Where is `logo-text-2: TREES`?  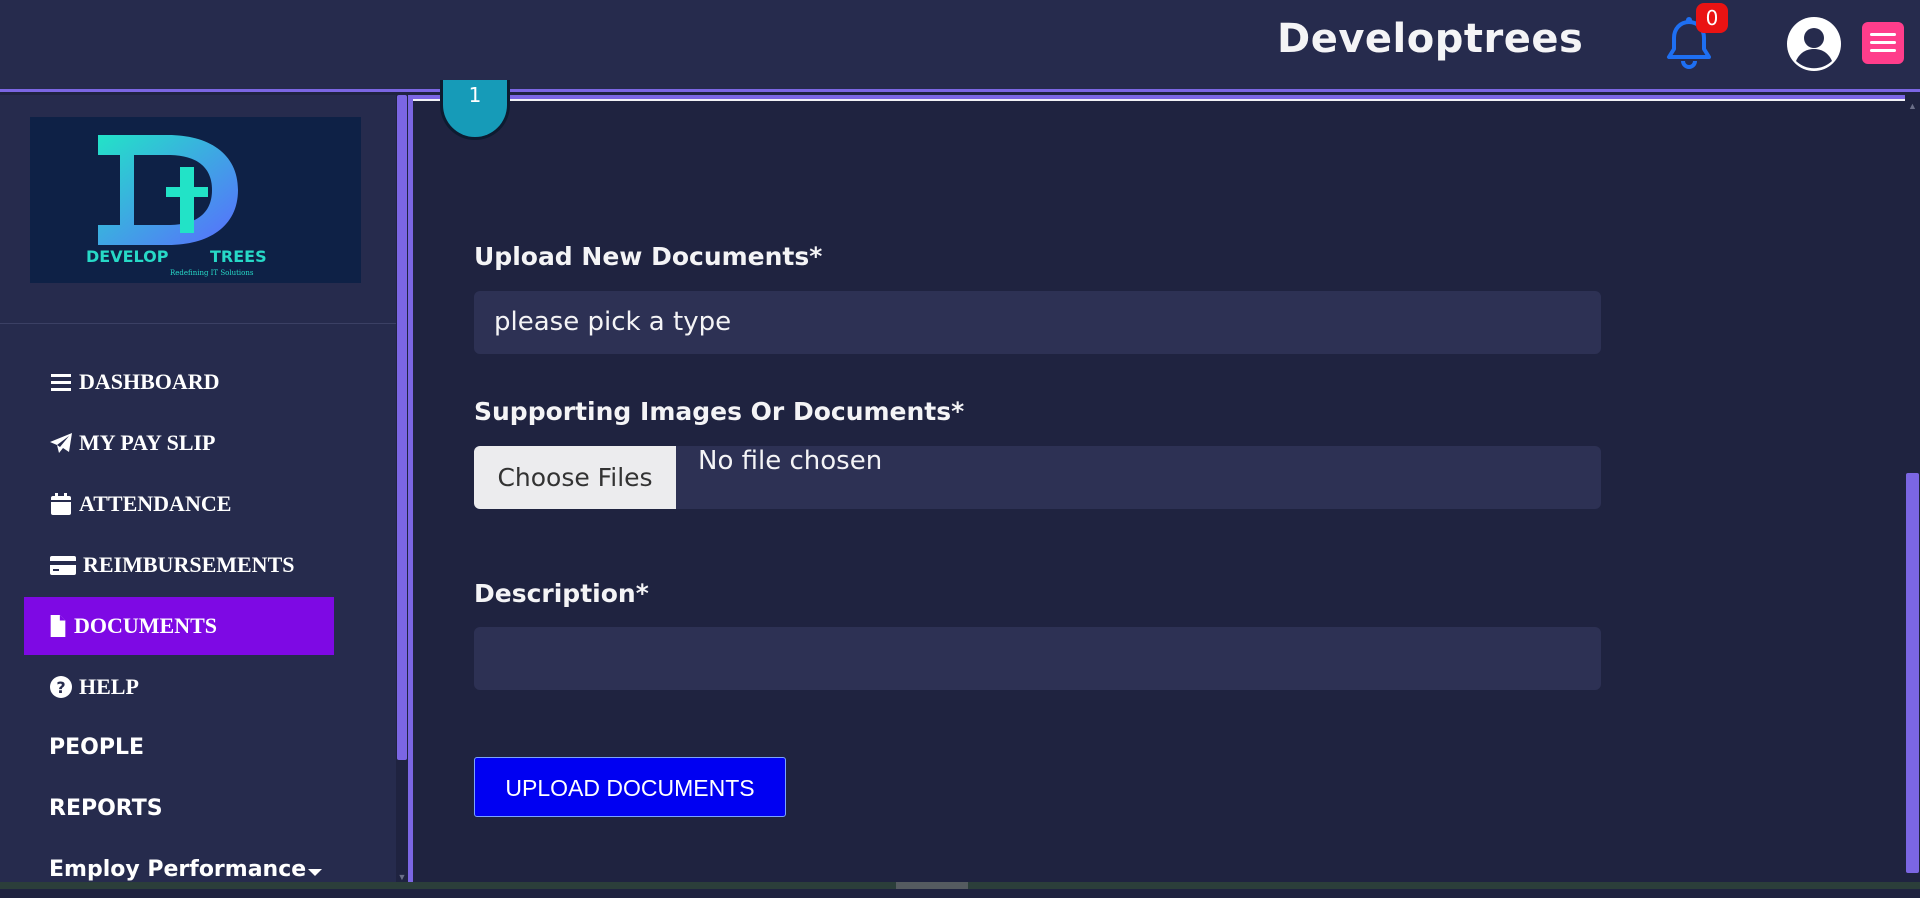
logo-text-2: TREES is located at coordinates (238, 256).